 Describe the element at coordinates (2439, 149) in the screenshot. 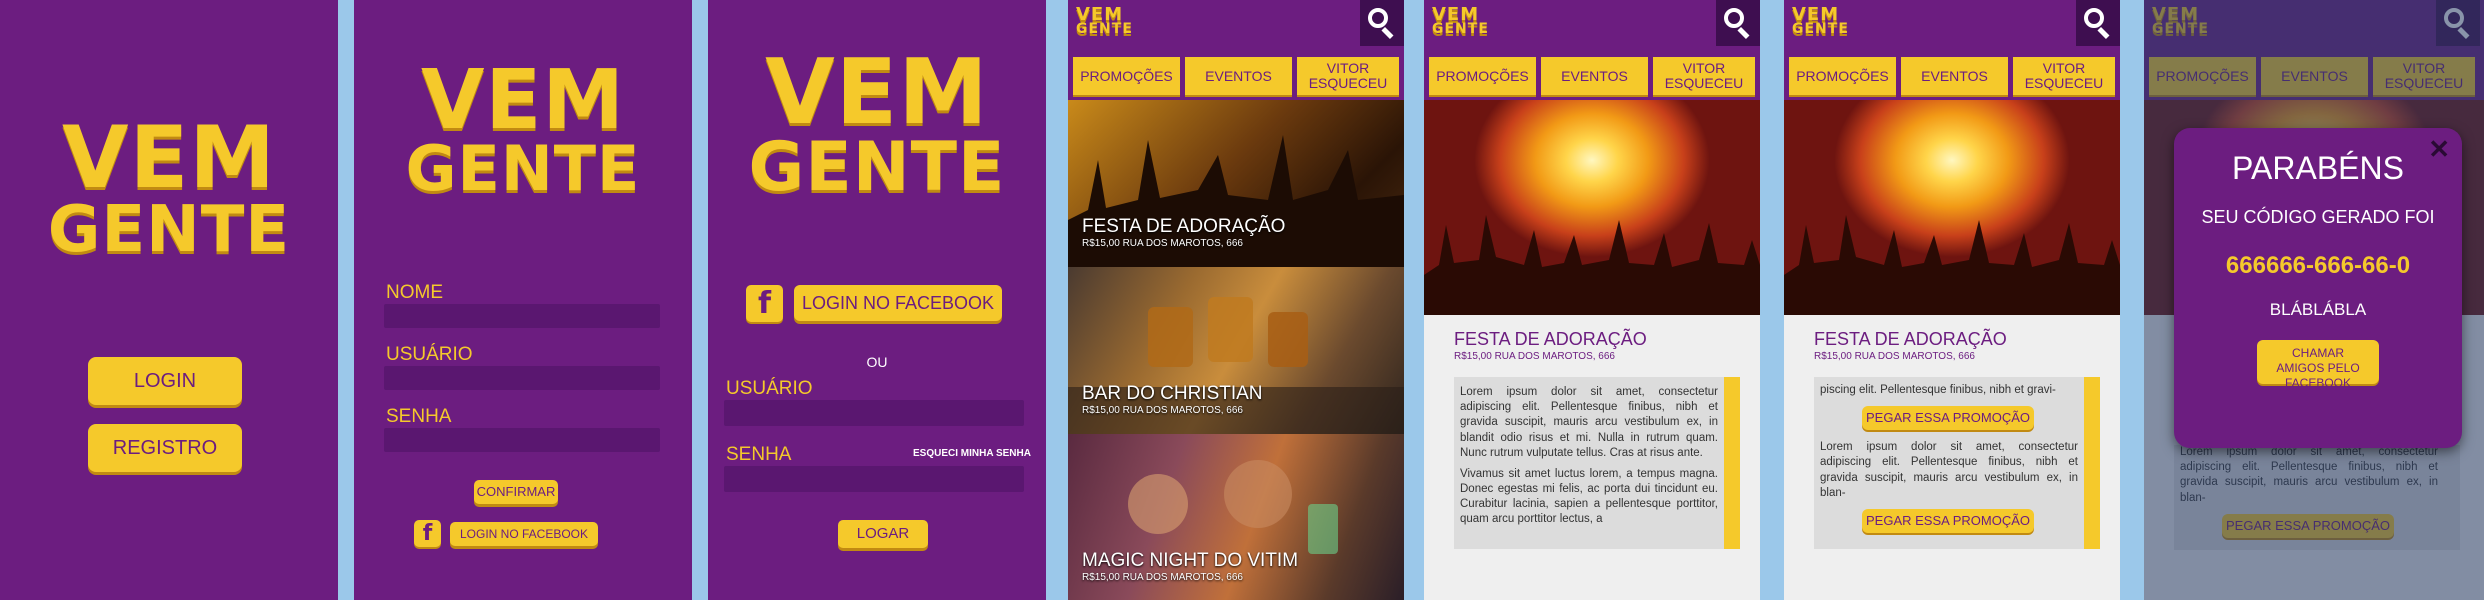

I see `close-icon: ✕` at that location.